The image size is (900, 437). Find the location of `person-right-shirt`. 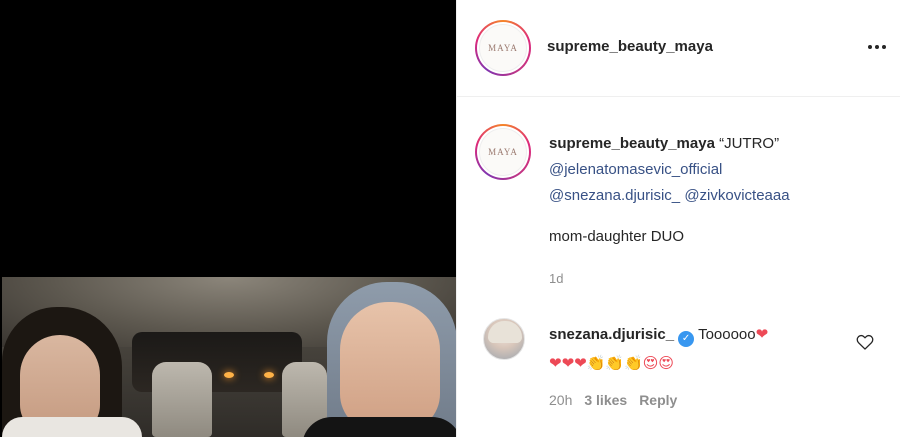

person-right-shirt is located at coordinates (379, 427).